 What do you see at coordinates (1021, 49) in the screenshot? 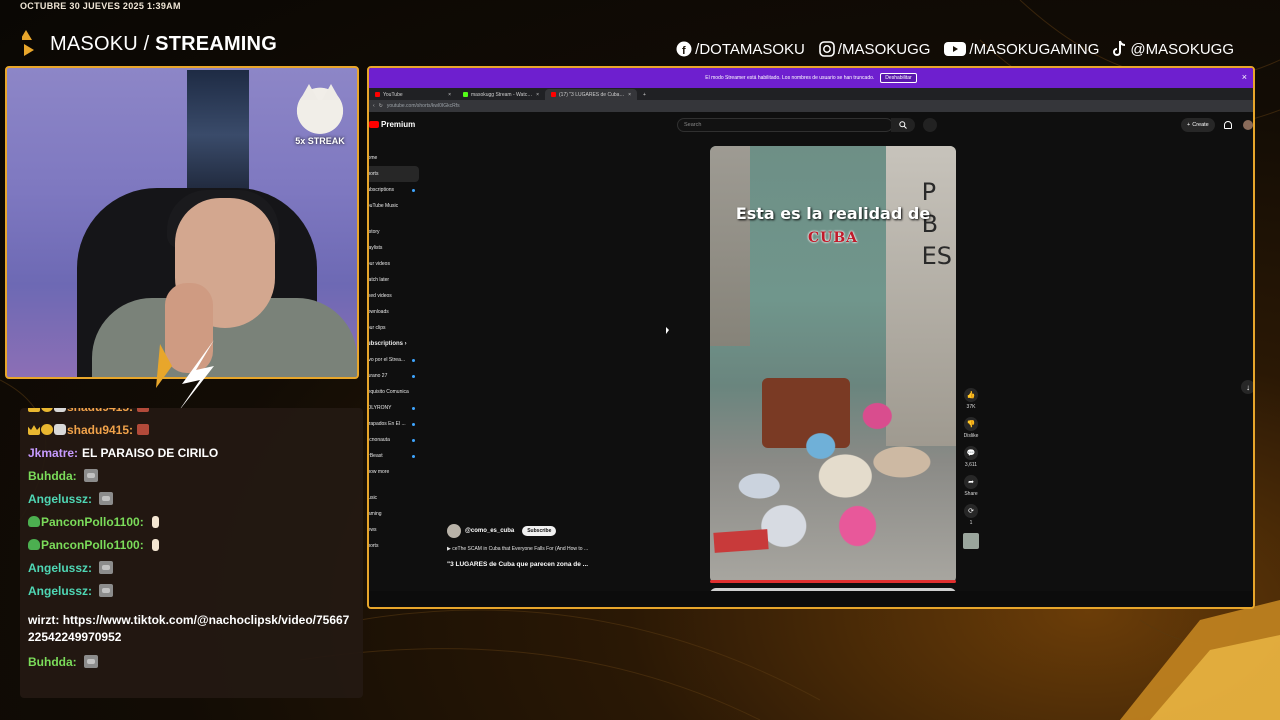
I see `social-youtube: /MASOKUGAMING` at bounding box center [1021, 49].